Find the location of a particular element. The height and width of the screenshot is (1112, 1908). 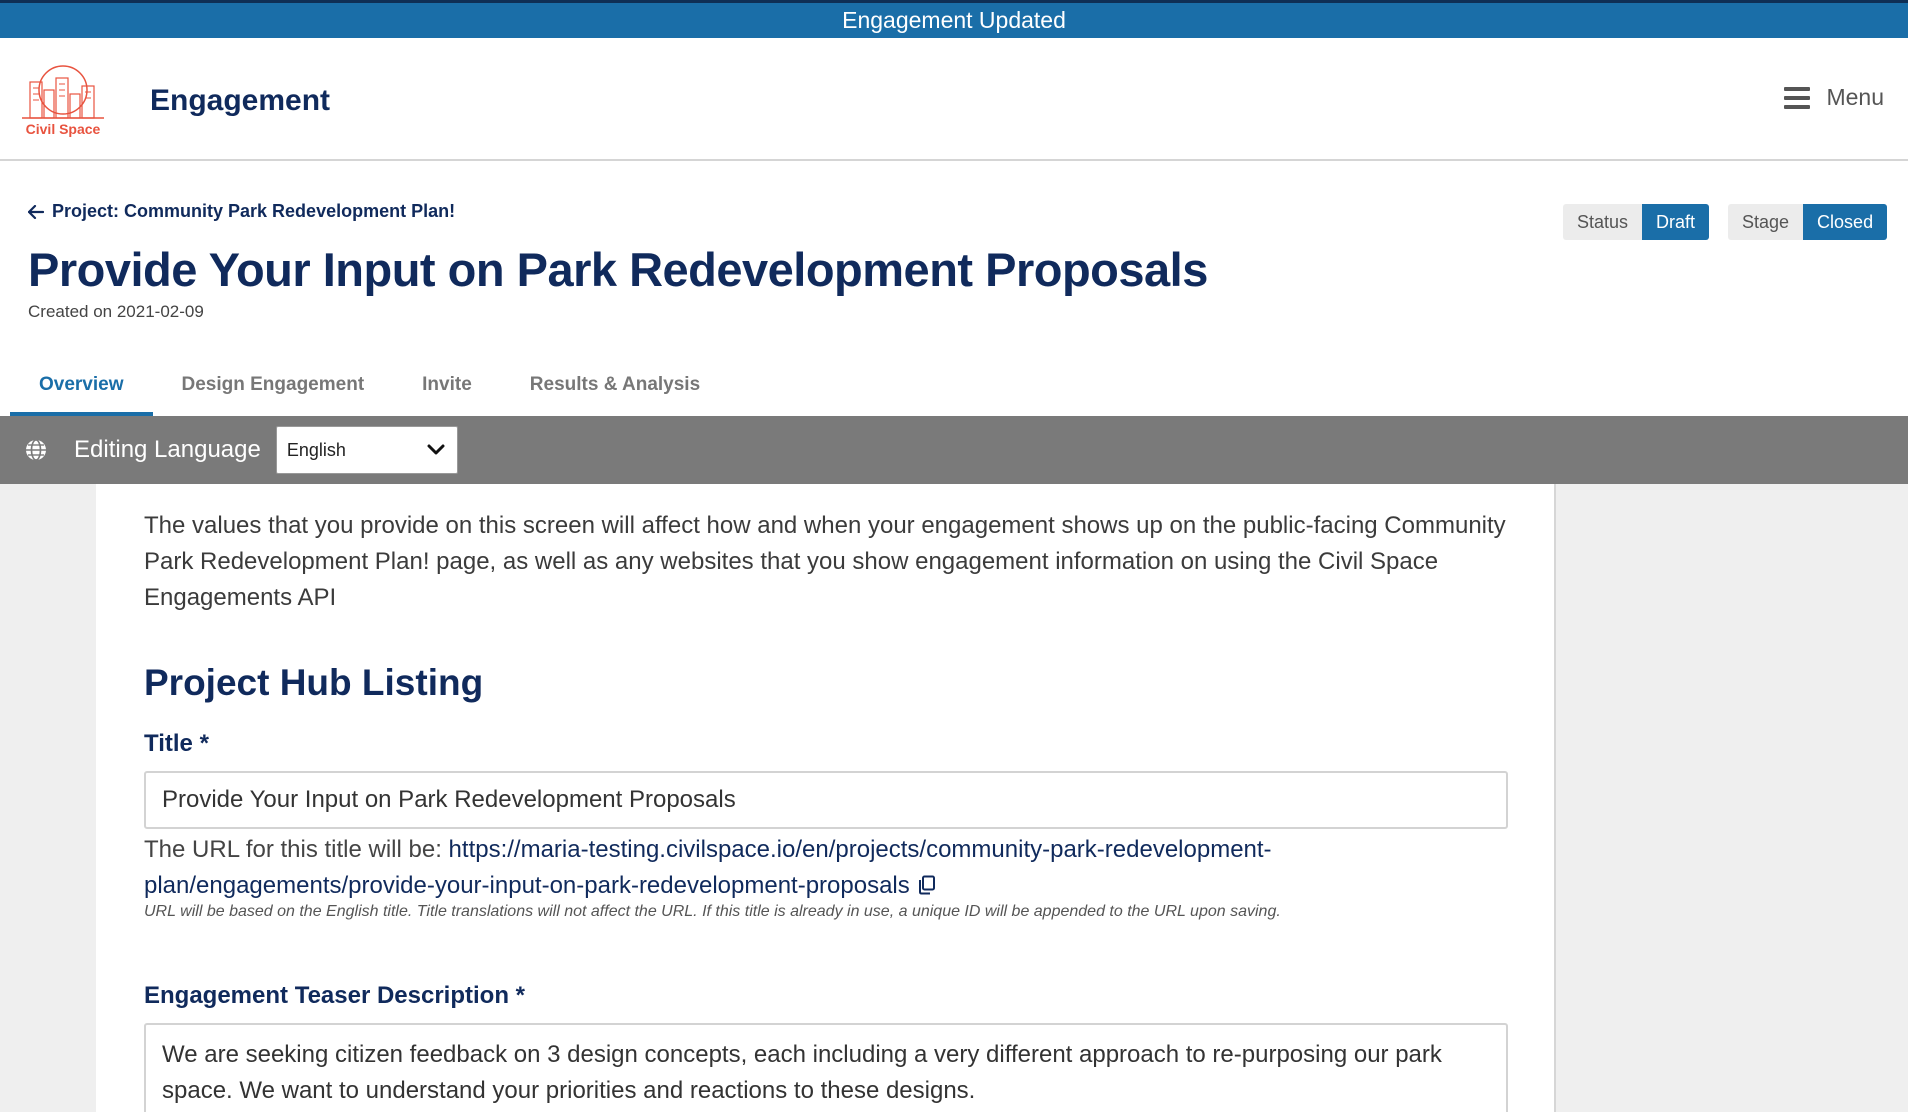

menu-button: Menu is located at coordinates (1834, 97).